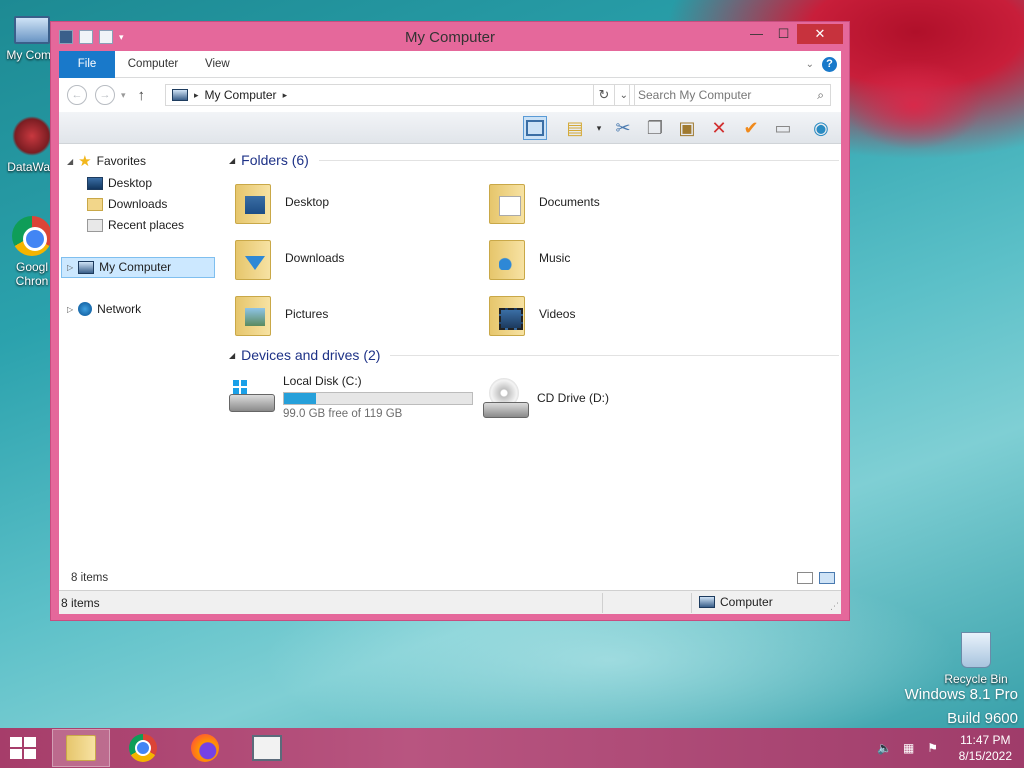 The image size is (1024, 768). What do you see at coordinates (575, 128) in the screenshot?
I see `folder-options-icon: ▤` at bounding box center [575, 128].